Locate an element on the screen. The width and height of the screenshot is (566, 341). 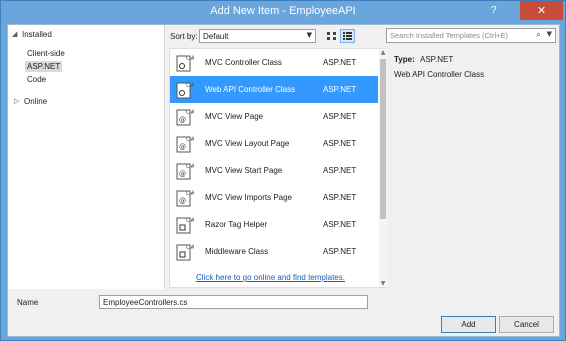
search-options-icon: ▼ is located at coordinates (549, 34).